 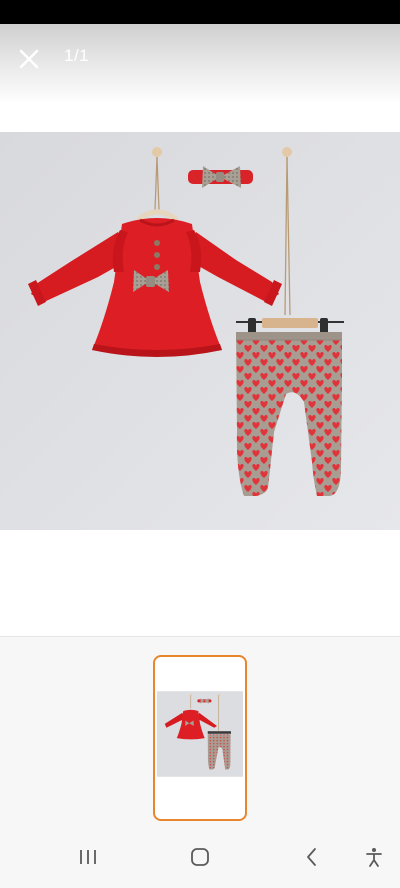 I want to click on thumbnail-image, so click(x=200, y=734).